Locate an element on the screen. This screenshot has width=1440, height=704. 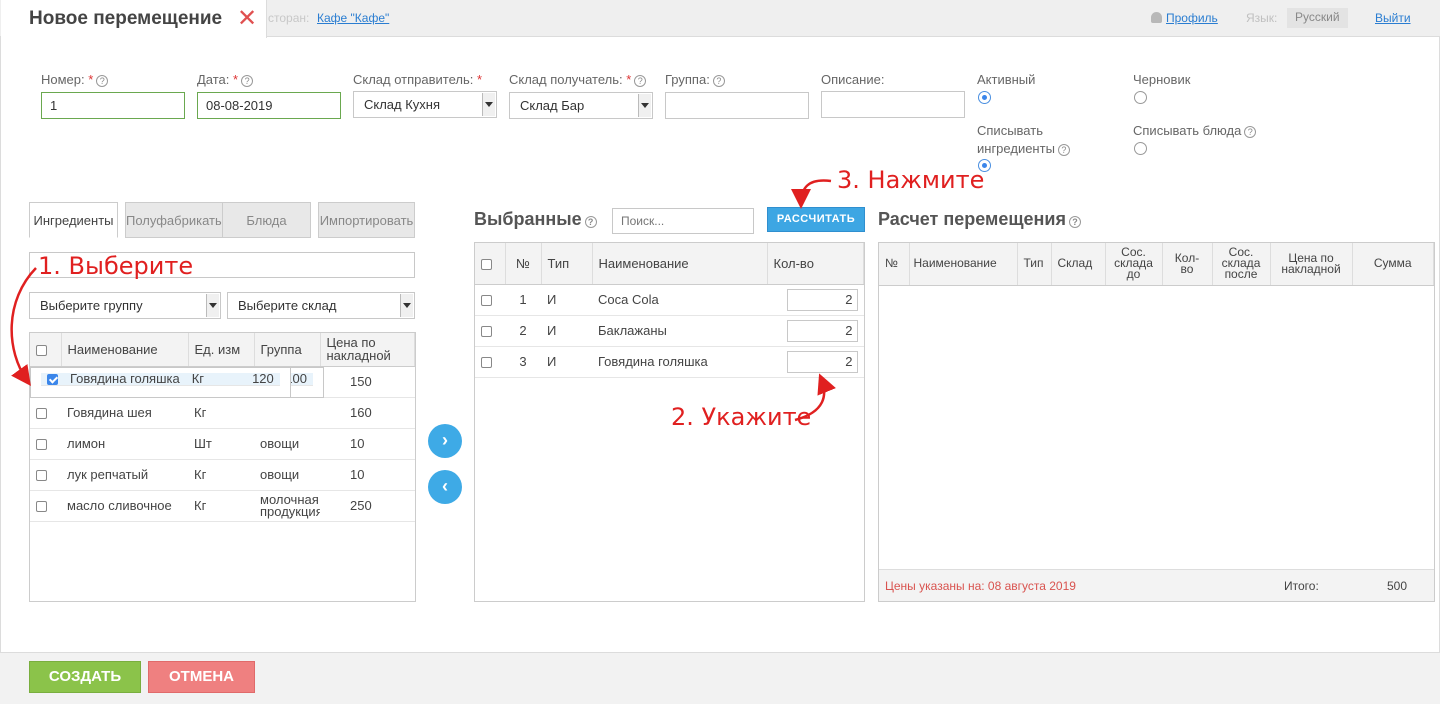
cancel-button: ОТМЕНА is located at coordinates (201, 677).